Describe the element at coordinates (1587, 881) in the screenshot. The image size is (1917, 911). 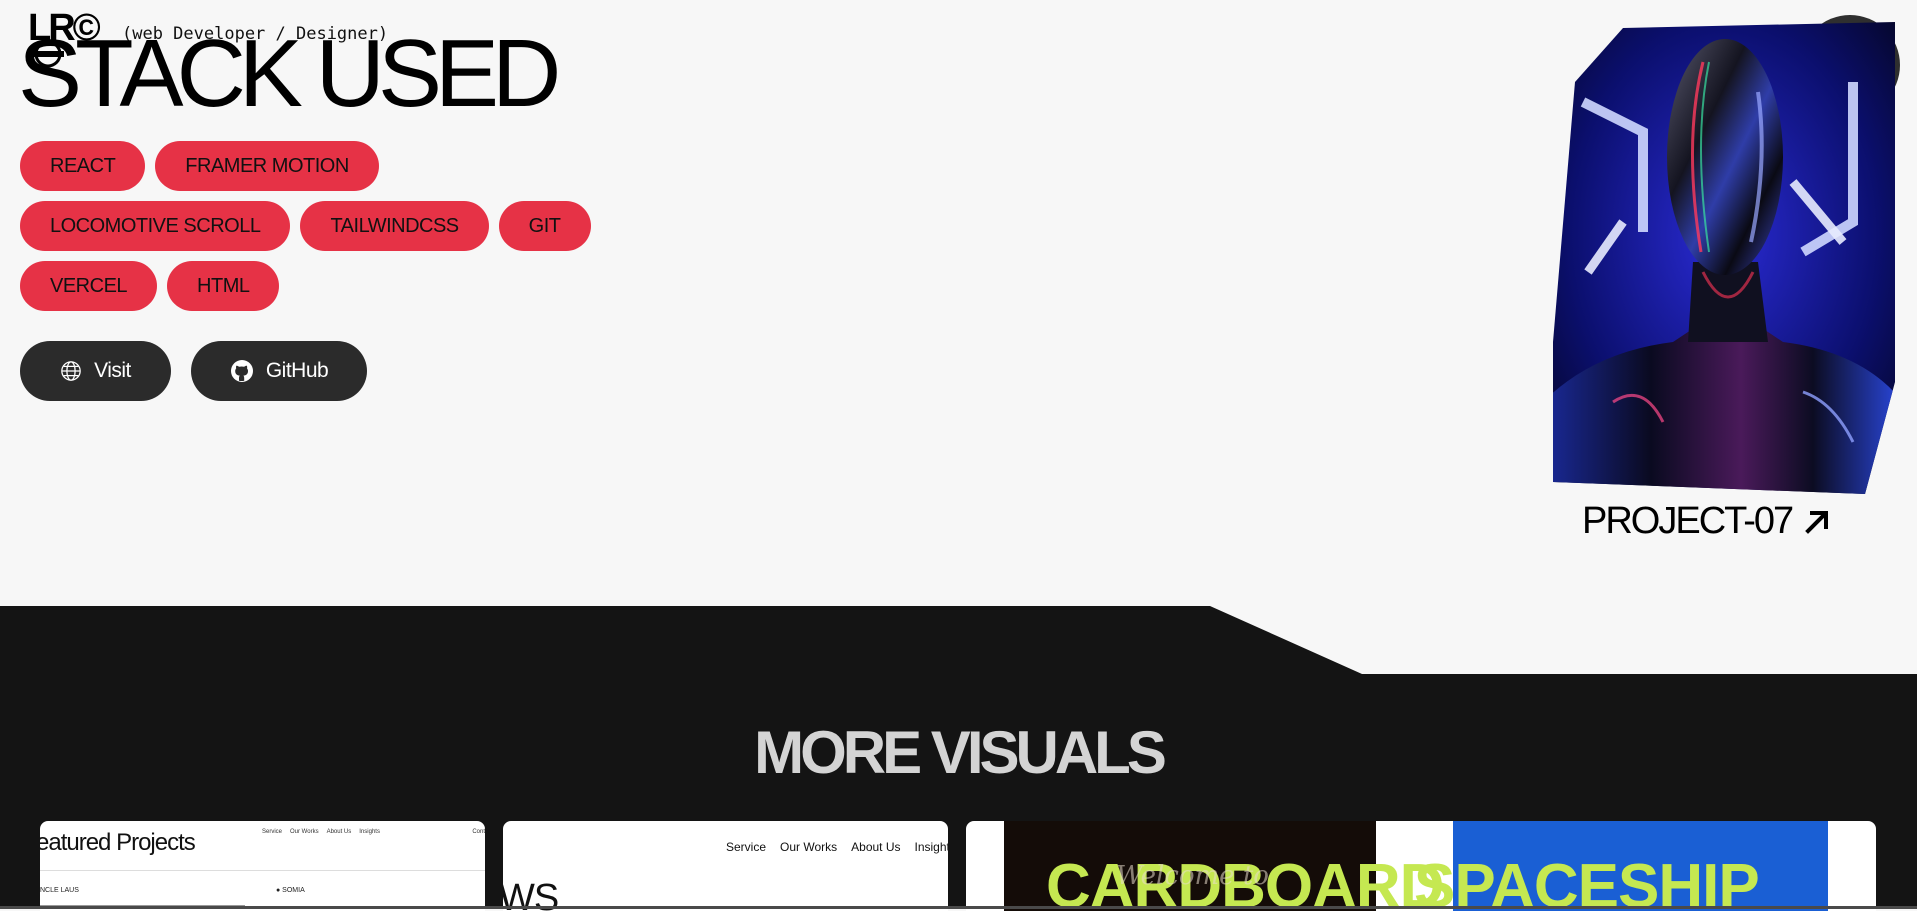
I see `spaceship-word: SPACESHIP` at that location.